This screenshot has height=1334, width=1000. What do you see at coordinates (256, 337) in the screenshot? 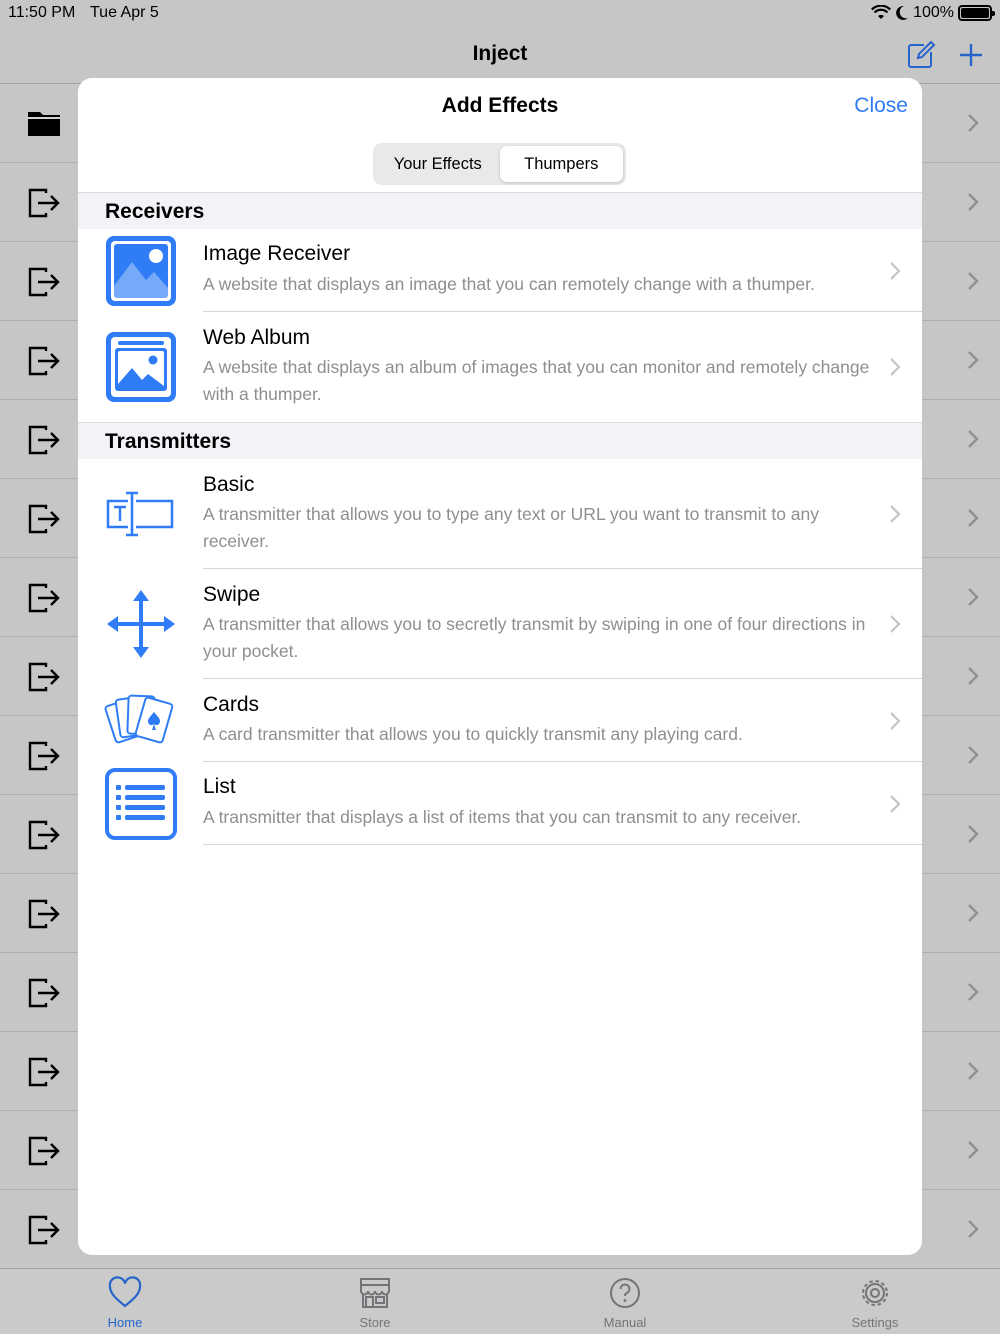
I see `cell-title: Web Album` at bounding box center [256, 337].